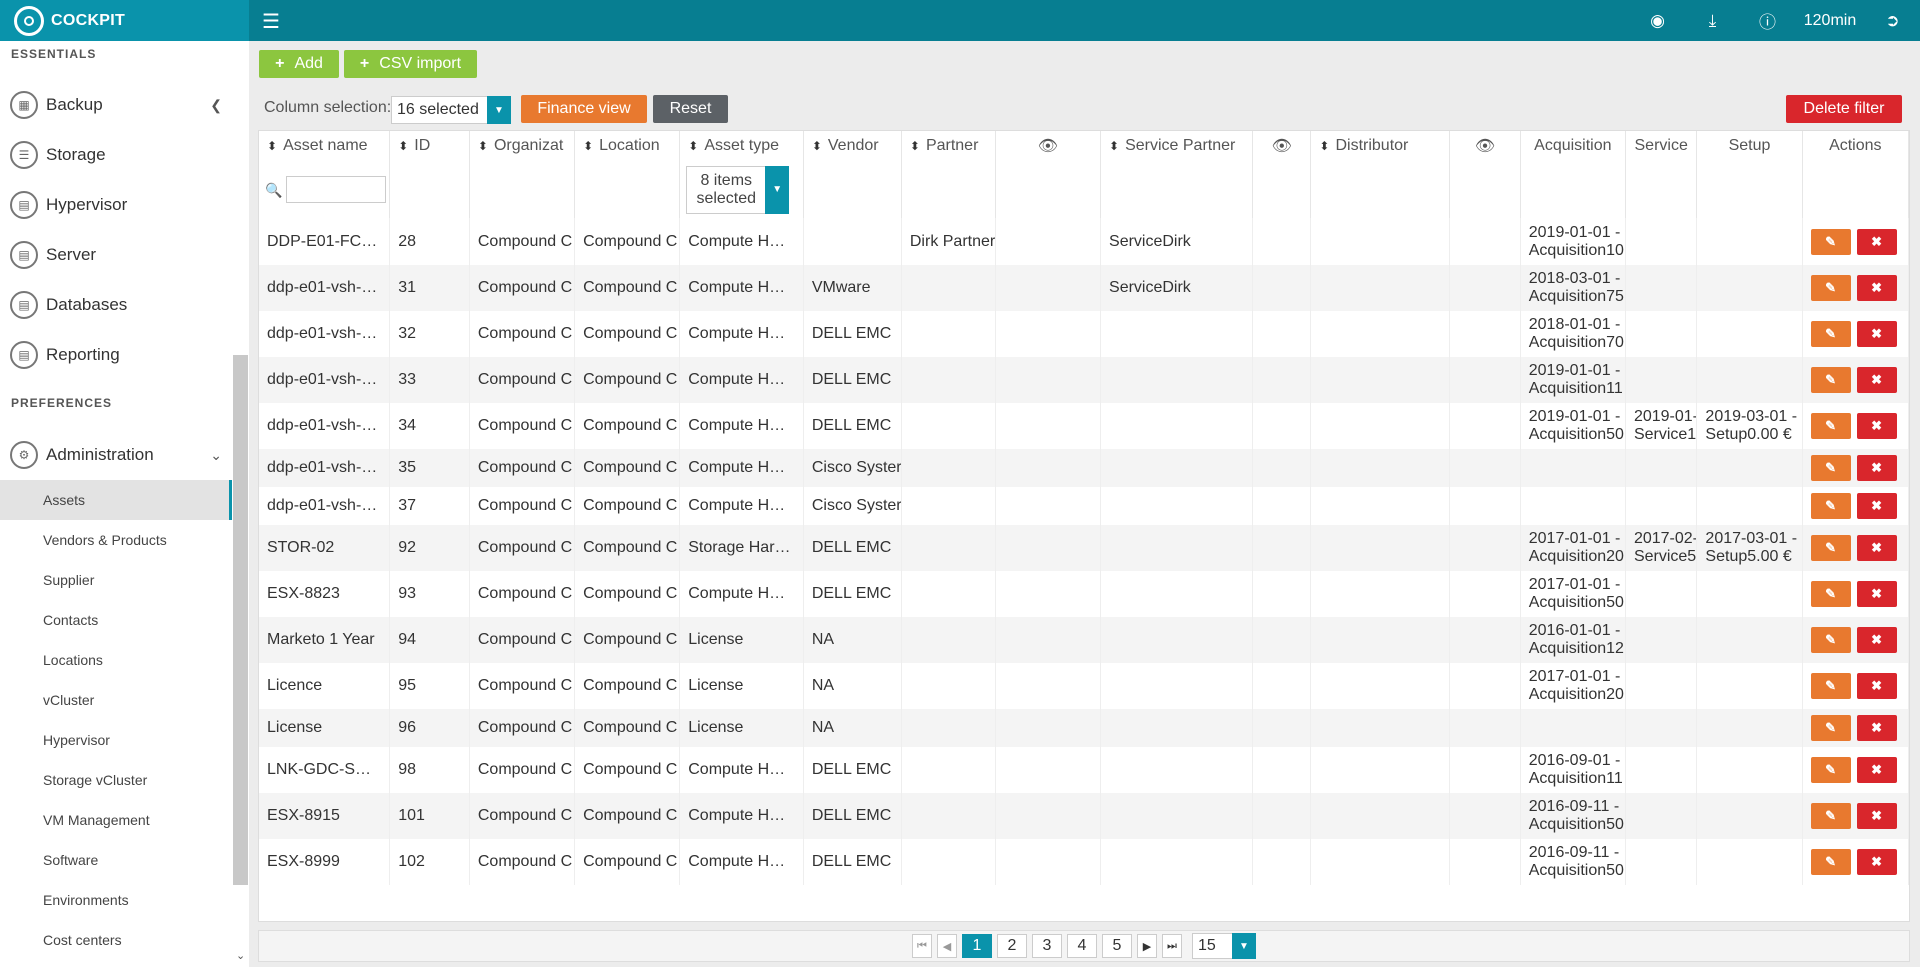  I want to click on page-button: 3, so click(1047, 946).